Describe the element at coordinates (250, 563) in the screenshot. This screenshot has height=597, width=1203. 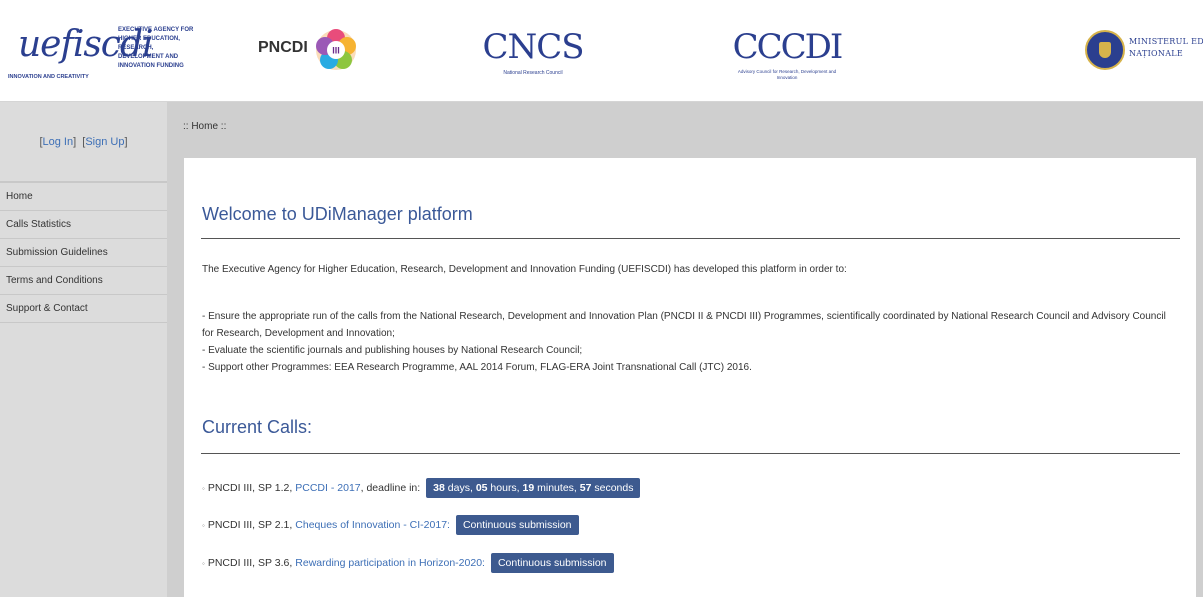
I see `call-program: PNCDI III, SP 3.6,` at that location.